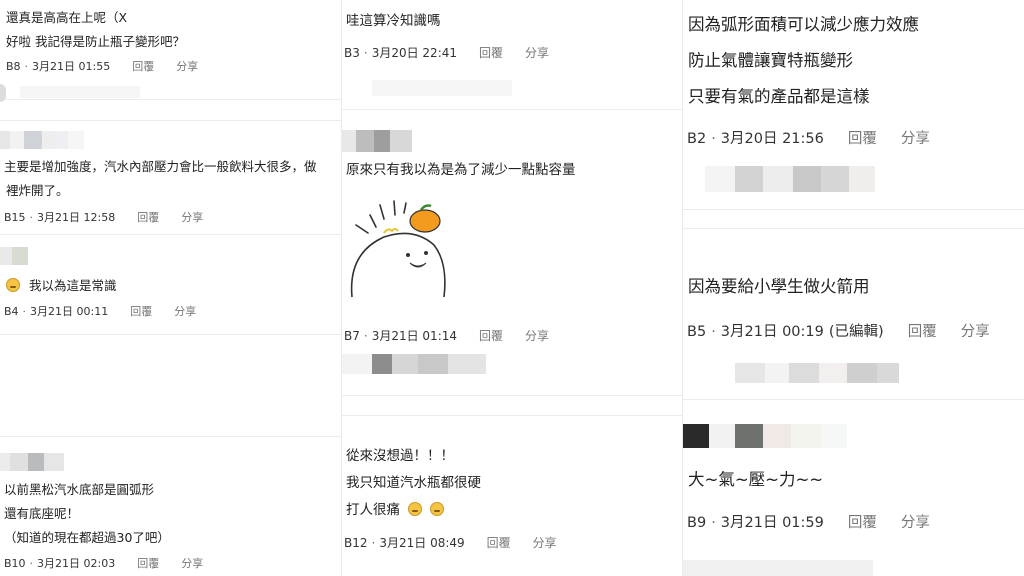 The width and height of the screenshot is (1024, 576). I want to click on comment-text: 打人很痛, so click(373, 510).